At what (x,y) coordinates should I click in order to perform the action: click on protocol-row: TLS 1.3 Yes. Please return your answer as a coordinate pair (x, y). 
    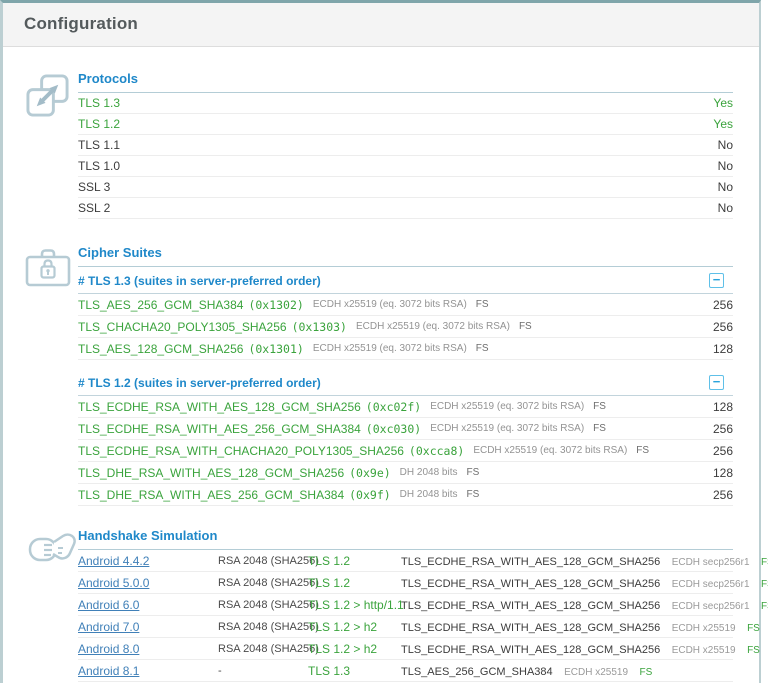
    Looking at the image, I should click on (405, 103).